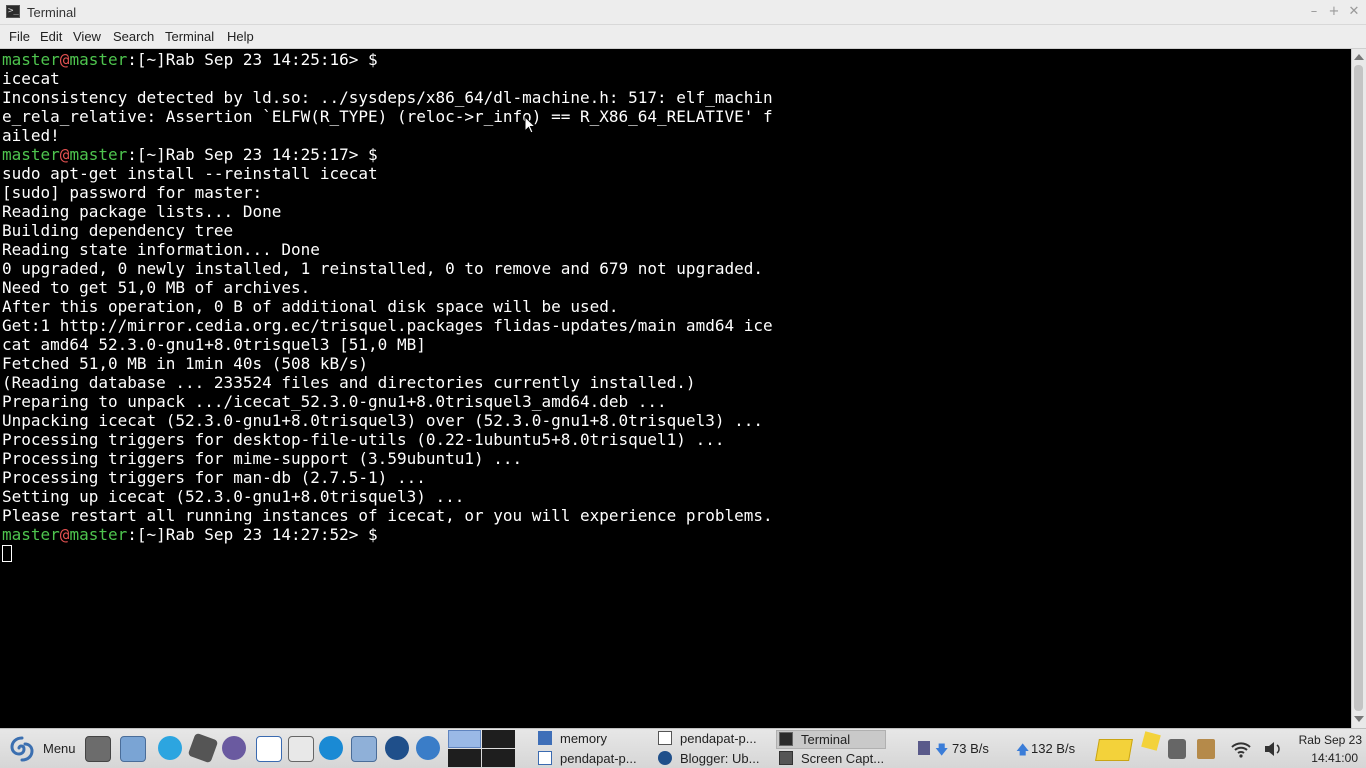  Describe the element at coordinates (1354, 12) in the screenshot. I see `close-icon: ✕` at that location.